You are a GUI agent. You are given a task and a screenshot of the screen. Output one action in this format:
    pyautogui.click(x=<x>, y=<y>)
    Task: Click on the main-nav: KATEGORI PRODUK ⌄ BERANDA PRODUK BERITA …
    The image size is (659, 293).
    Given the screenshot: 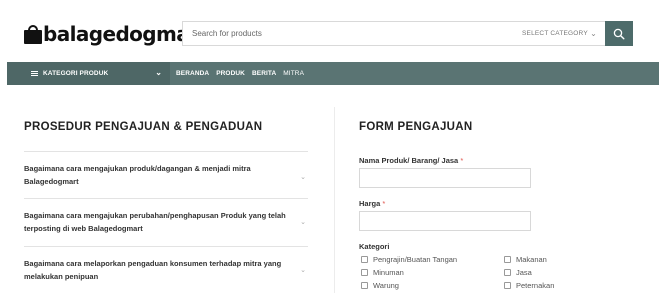 What is the action you would take?
    pyautogui.click(x=333, y=73)
    